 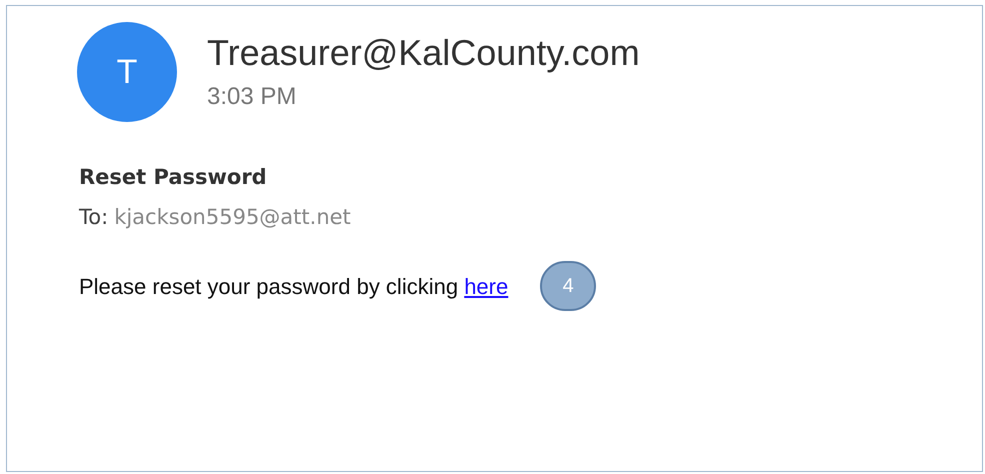 What do you see at coordinates (423, 52) in the screenshot?
I see `sender-address: Treasurer@KalCounty.com` at bounding box center [423, 52].